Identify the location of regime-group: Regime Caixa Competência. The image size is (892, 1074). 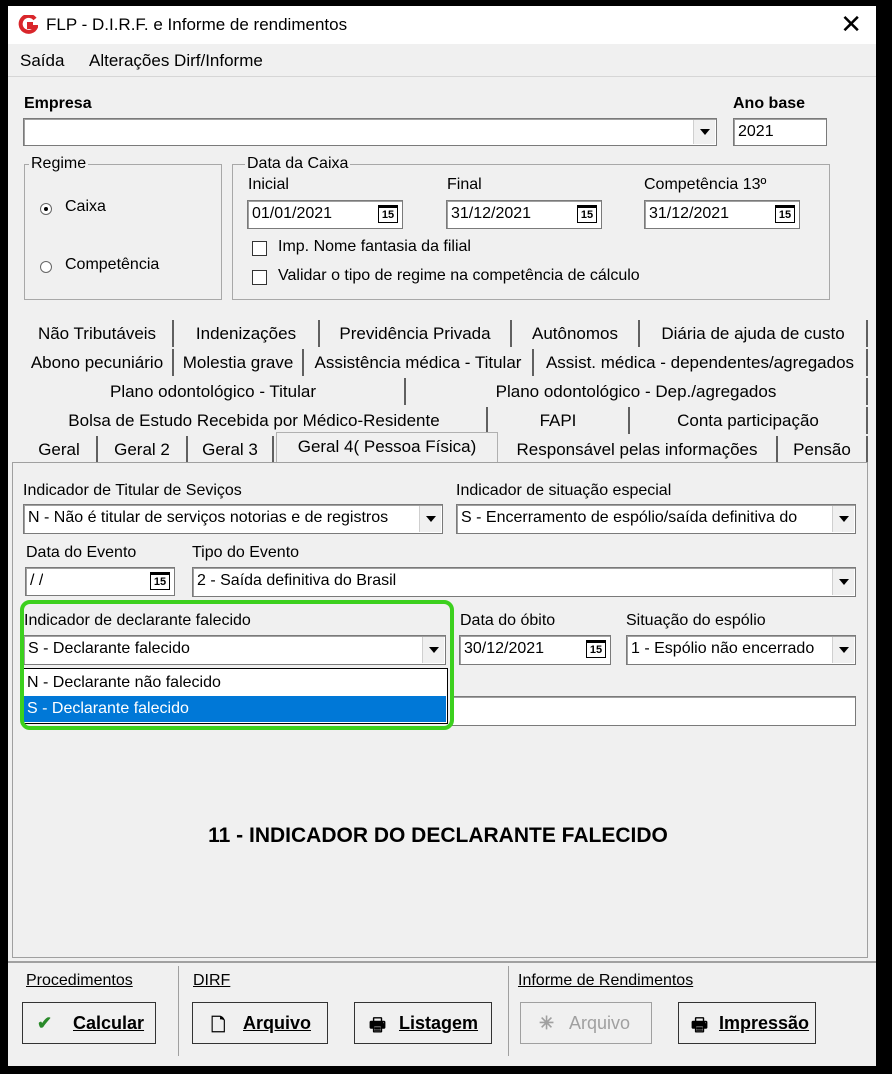
(123, 227).